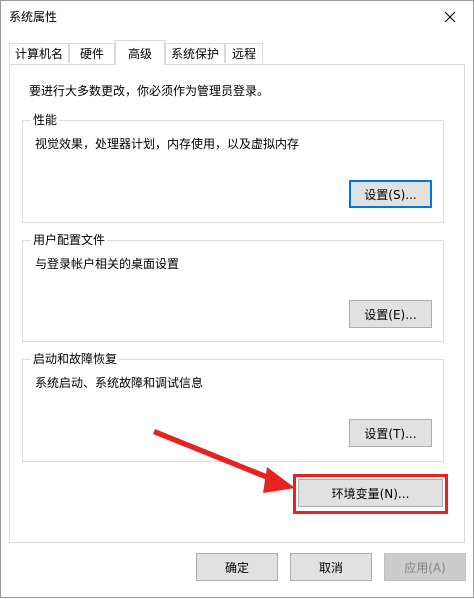 Image resolution: width=474 pixels, height=599 pixels. Describe the element at coordinates (140, 52) in the screenshot. I see `tab-advanced: 高级` at that location.